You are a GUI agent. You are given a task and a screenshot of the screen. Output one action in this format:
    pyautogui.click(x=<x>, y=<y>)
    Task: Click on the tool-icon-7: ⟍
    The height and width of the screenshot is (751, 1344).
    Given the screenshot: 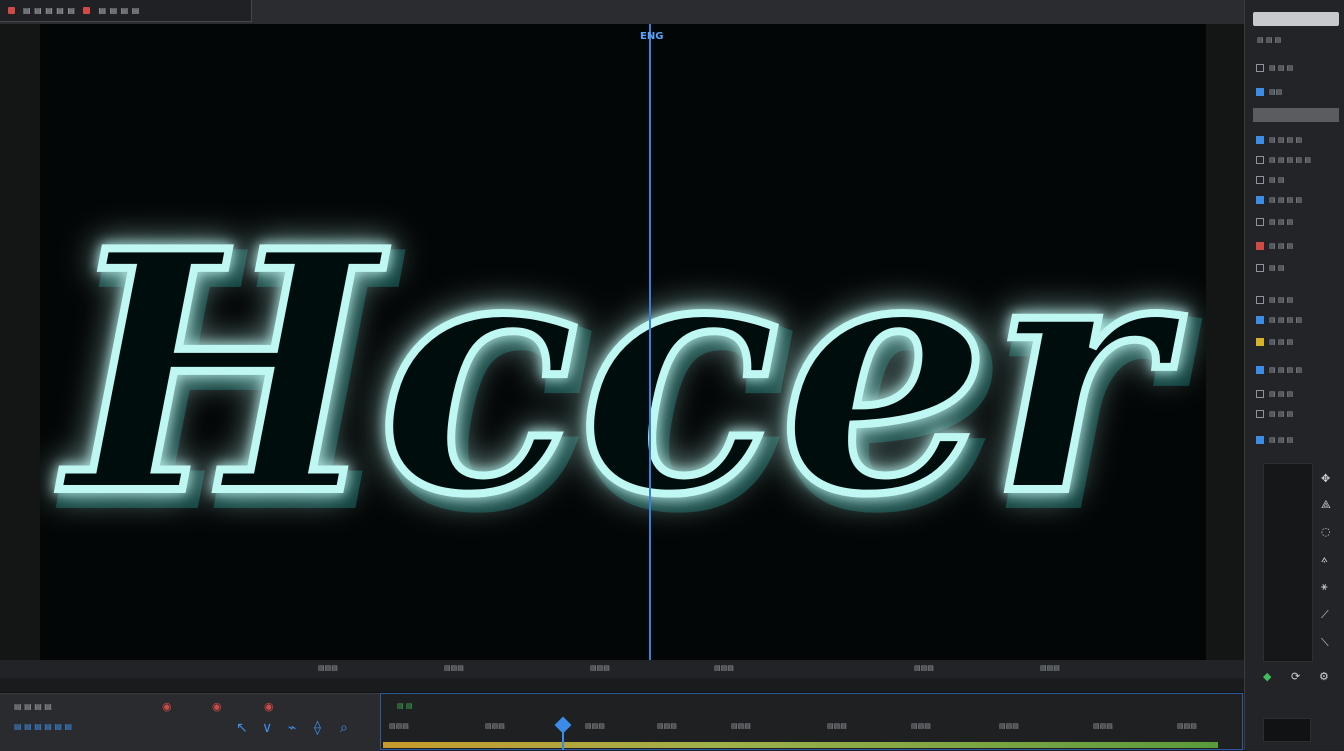 What is the action you would take?
    pyautogui.click(x=1325, y=643)
    